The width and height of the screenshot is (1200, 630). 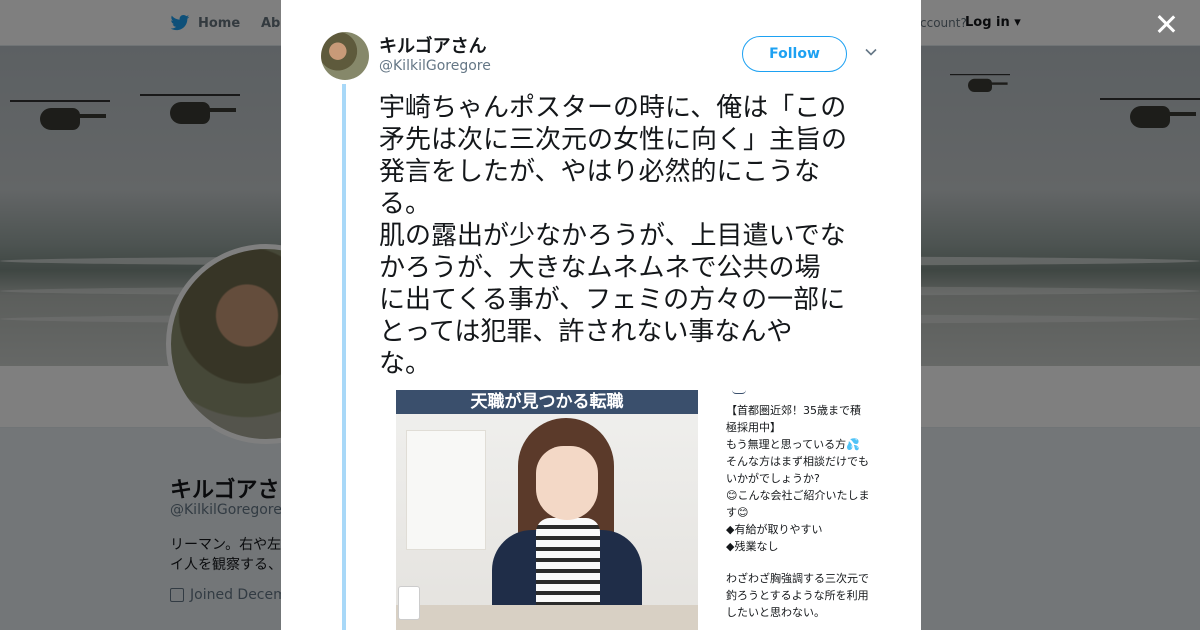 What do you see at coordinates (547, 617) in the screenshot?
I see `desk-image` at bounding box center [547, 617].